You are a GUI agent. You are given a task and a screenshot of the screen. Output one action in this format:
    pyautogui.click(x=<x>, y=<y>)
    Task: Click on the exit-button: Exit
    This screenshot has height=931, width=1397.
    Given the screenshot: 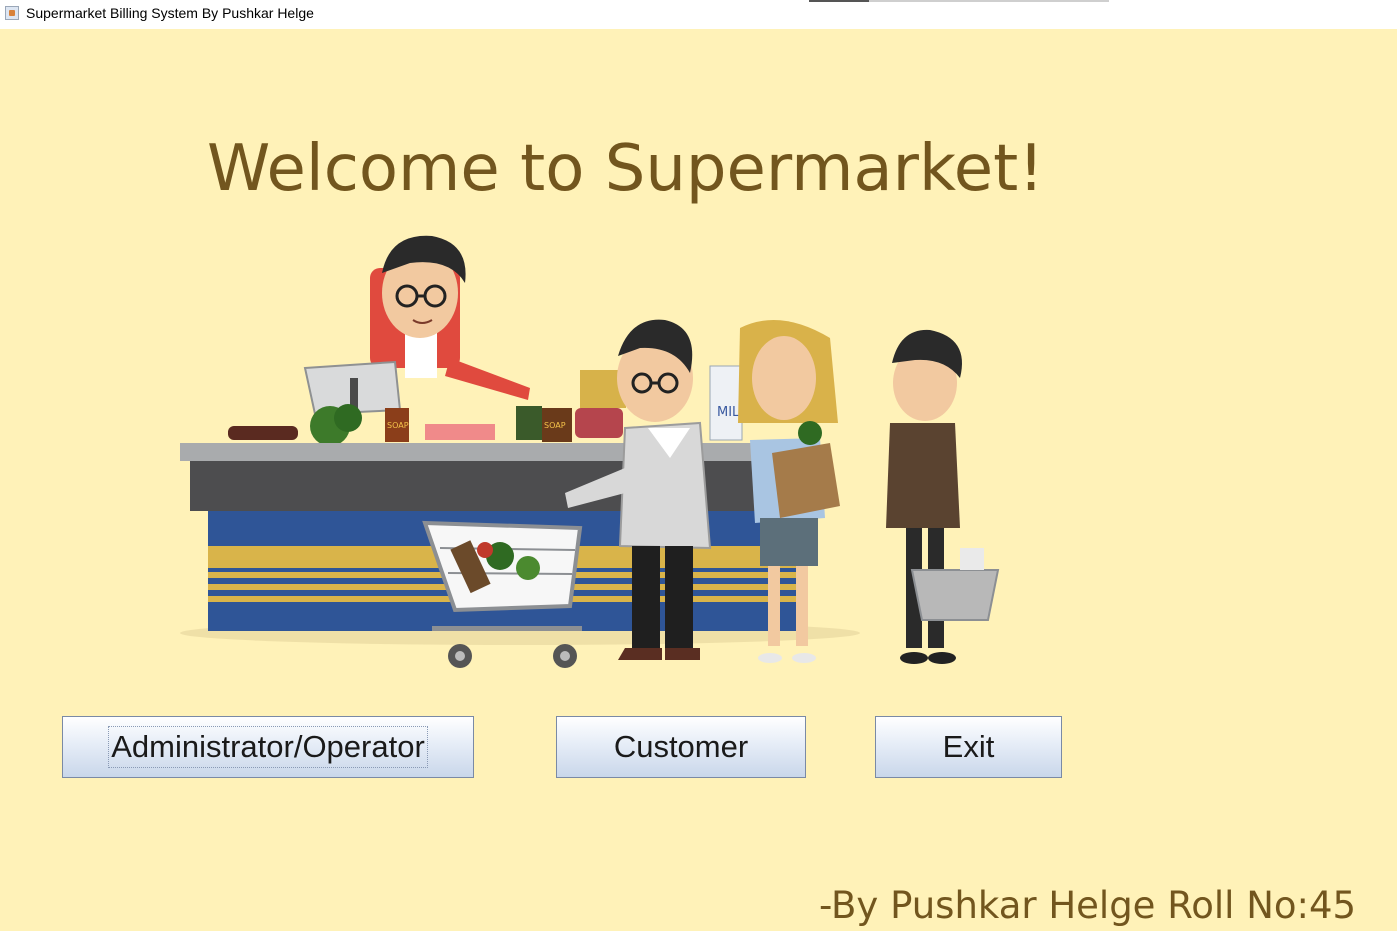 What is the action you would take?
    pyautogui.click(x=968, y=747)
    